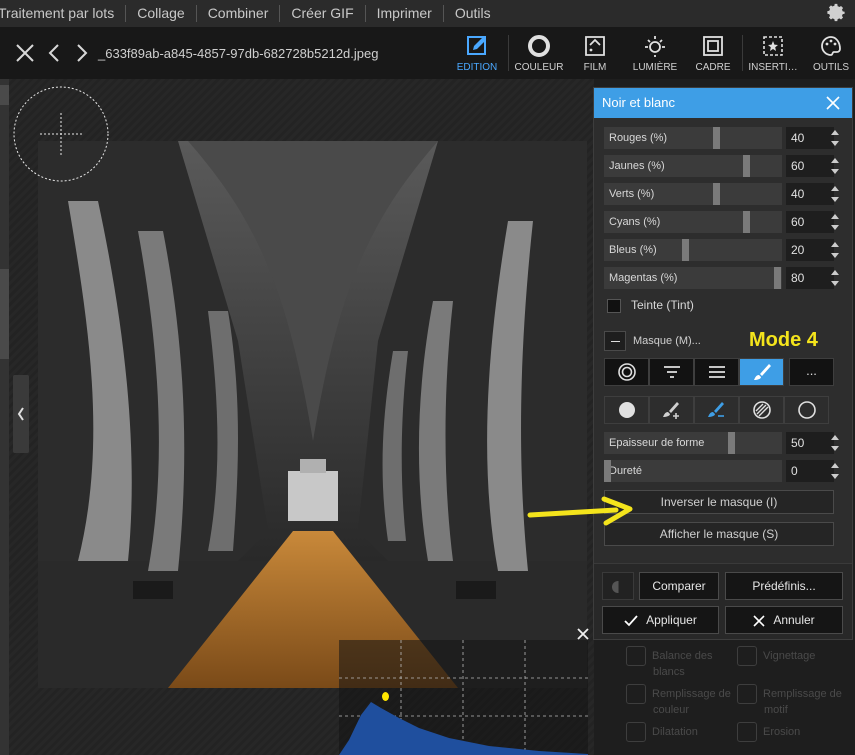 The image size is (855, 755). I want to click on radial-mode-button, so click(626, 372).